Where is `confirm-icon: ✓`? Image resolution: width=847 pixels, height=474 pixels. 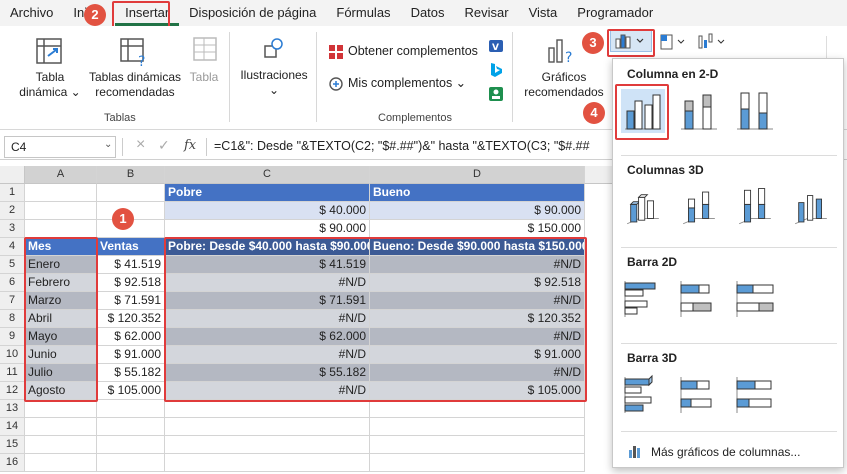
confirm-icon: ✓ is located at coordinates (164, 145).